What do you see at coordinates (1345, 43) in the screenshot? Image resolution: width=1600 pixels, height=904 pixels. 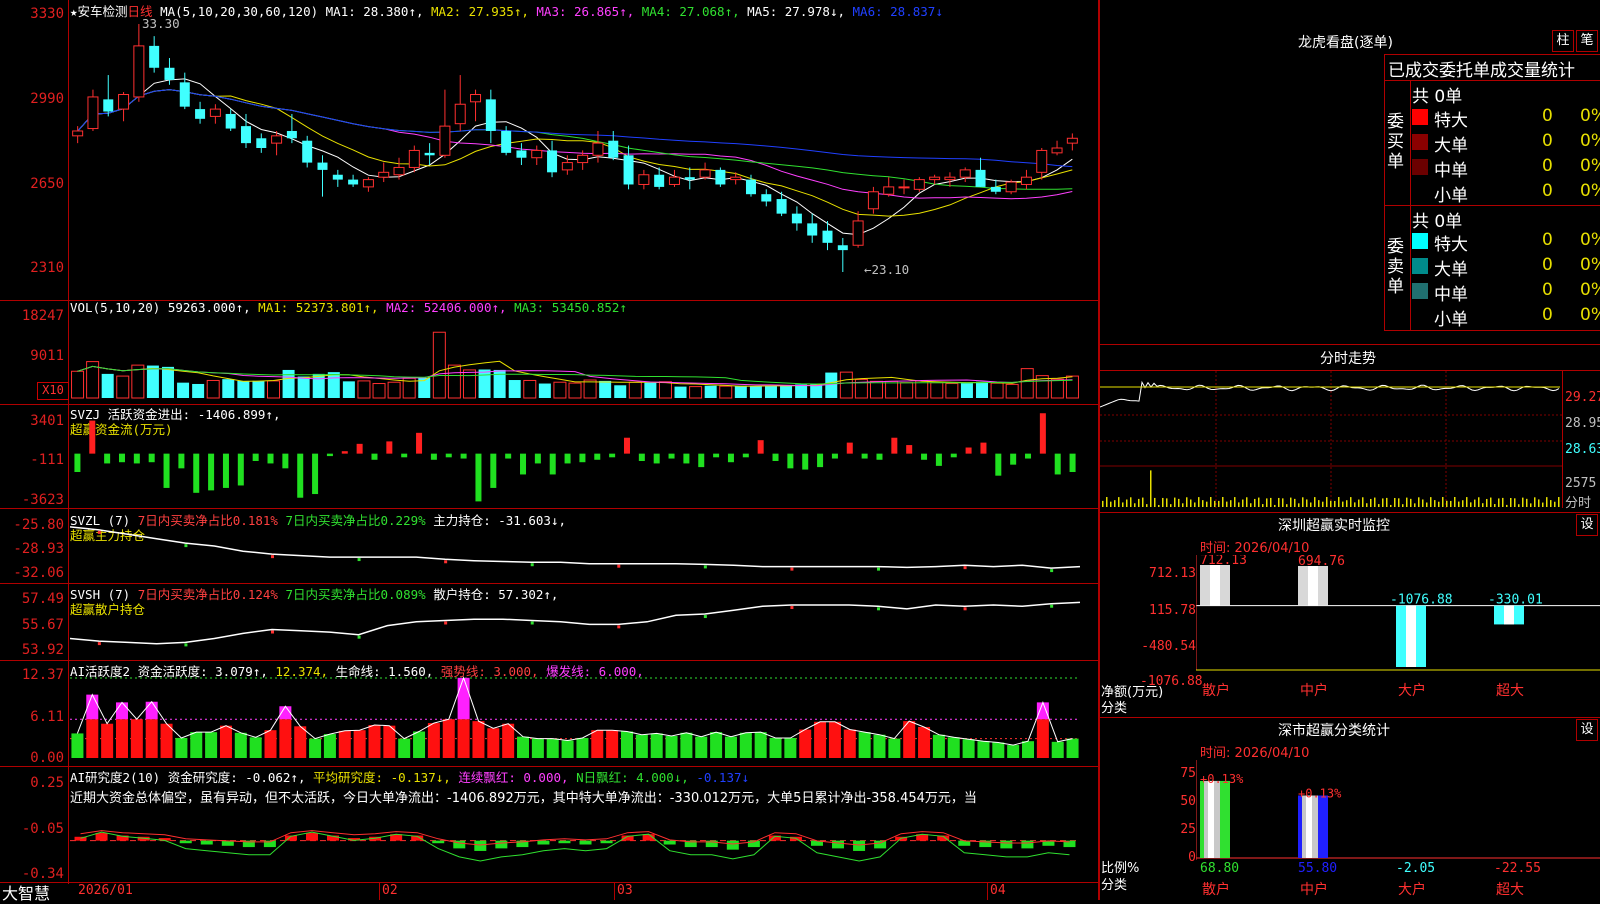 I see `dragon-title: 龙虎看盘(逐单)` at bounding box center [1345, 43].